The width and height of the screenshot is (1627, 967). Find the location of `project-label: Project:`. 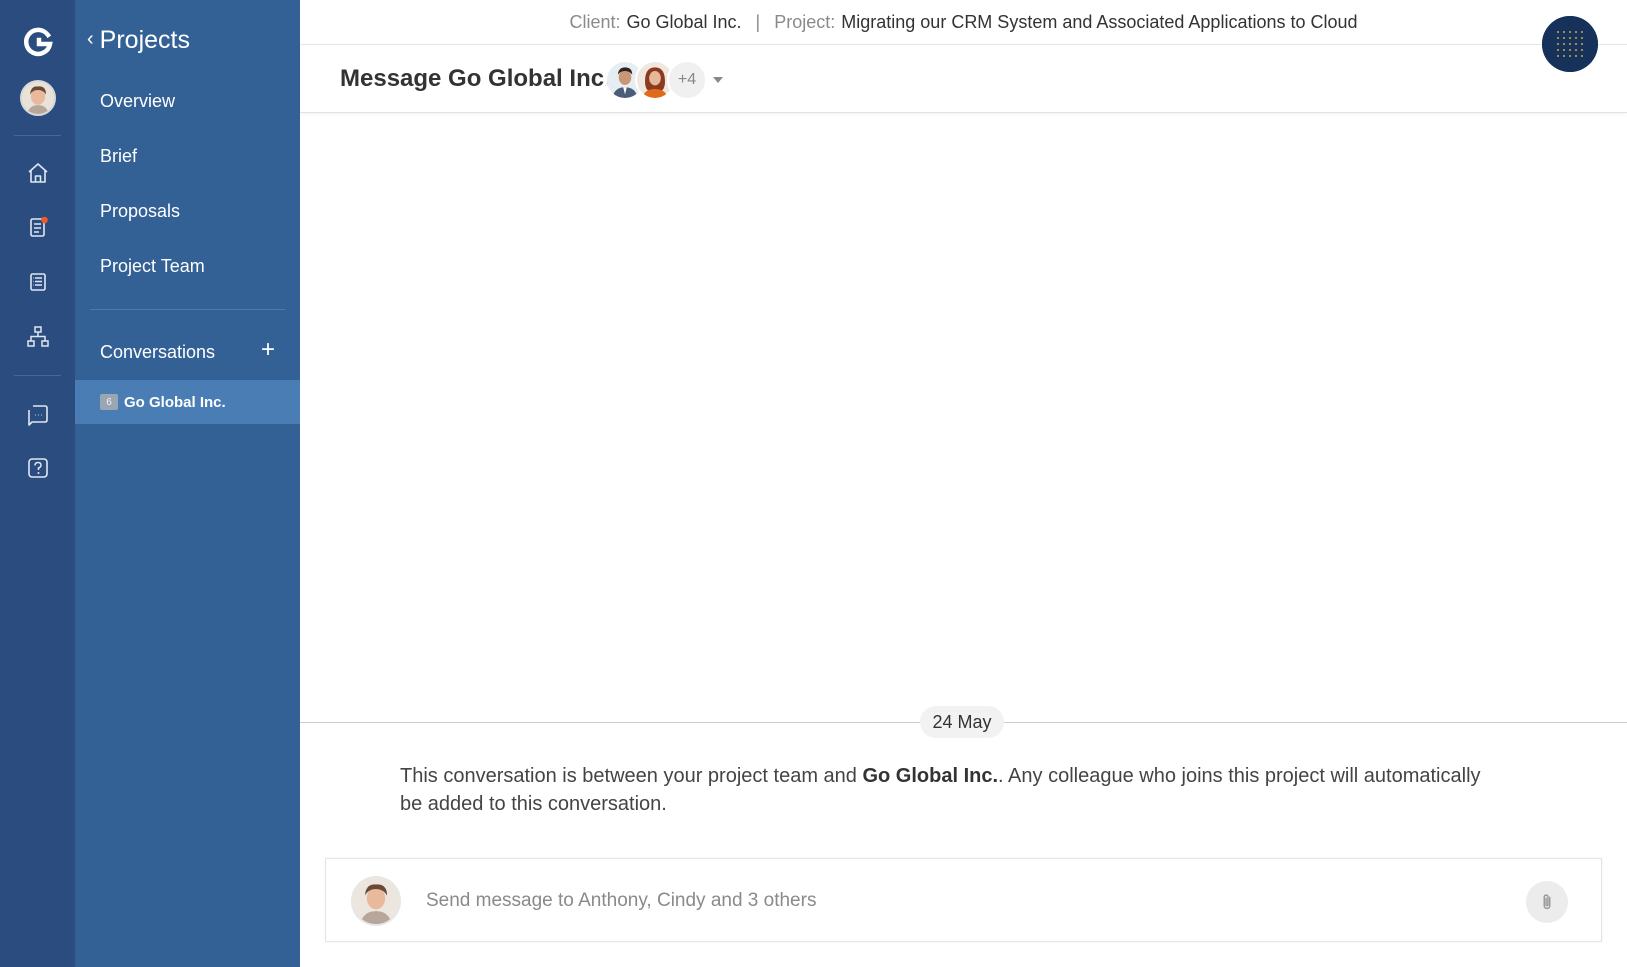

project-label: Project: is located at coordinates (805, 21).